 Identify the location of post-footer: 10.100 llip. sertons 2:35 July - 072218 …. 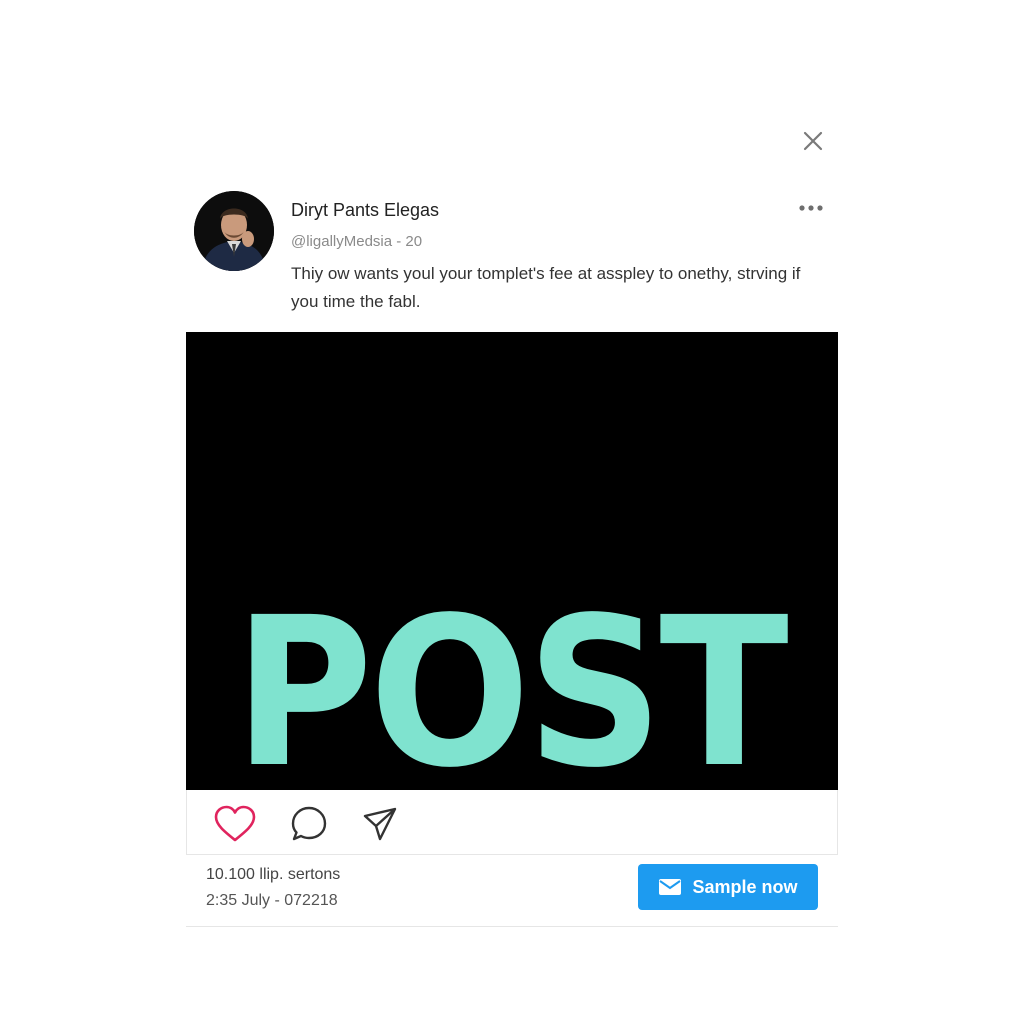
(512, 891).